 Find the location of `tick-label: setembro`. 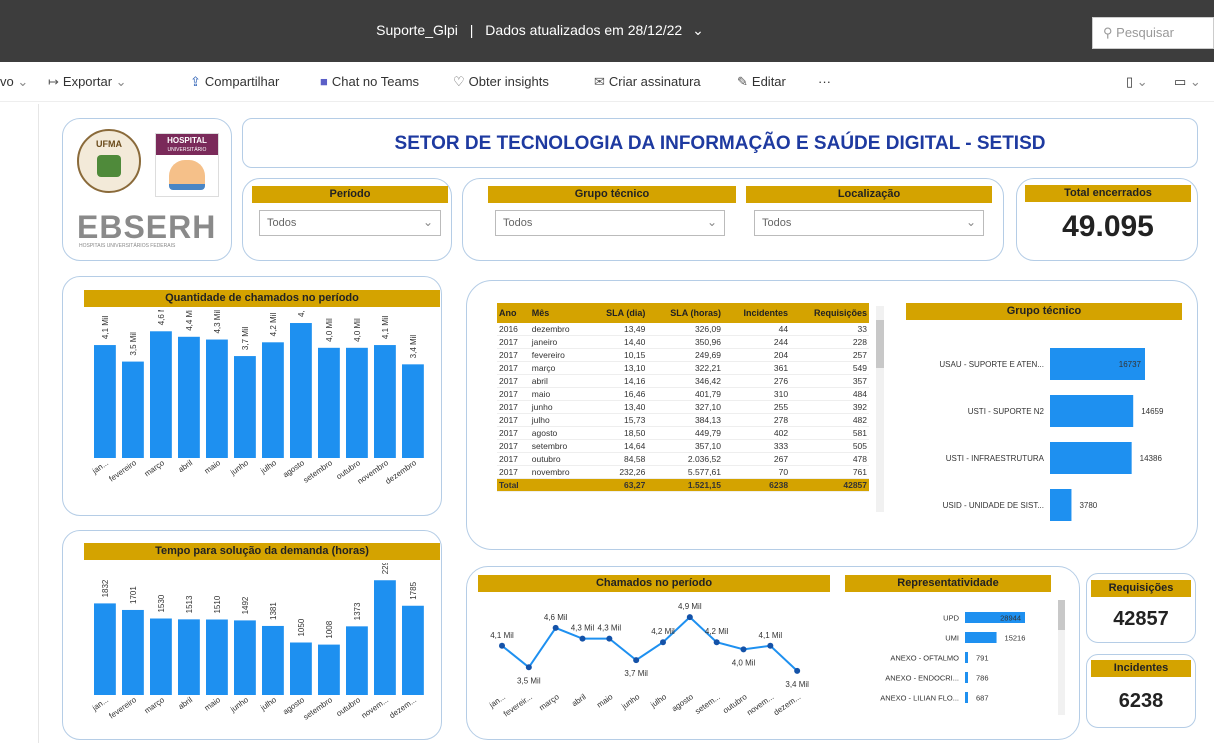

tick-label: setembro is located at coordinates (318, 471).